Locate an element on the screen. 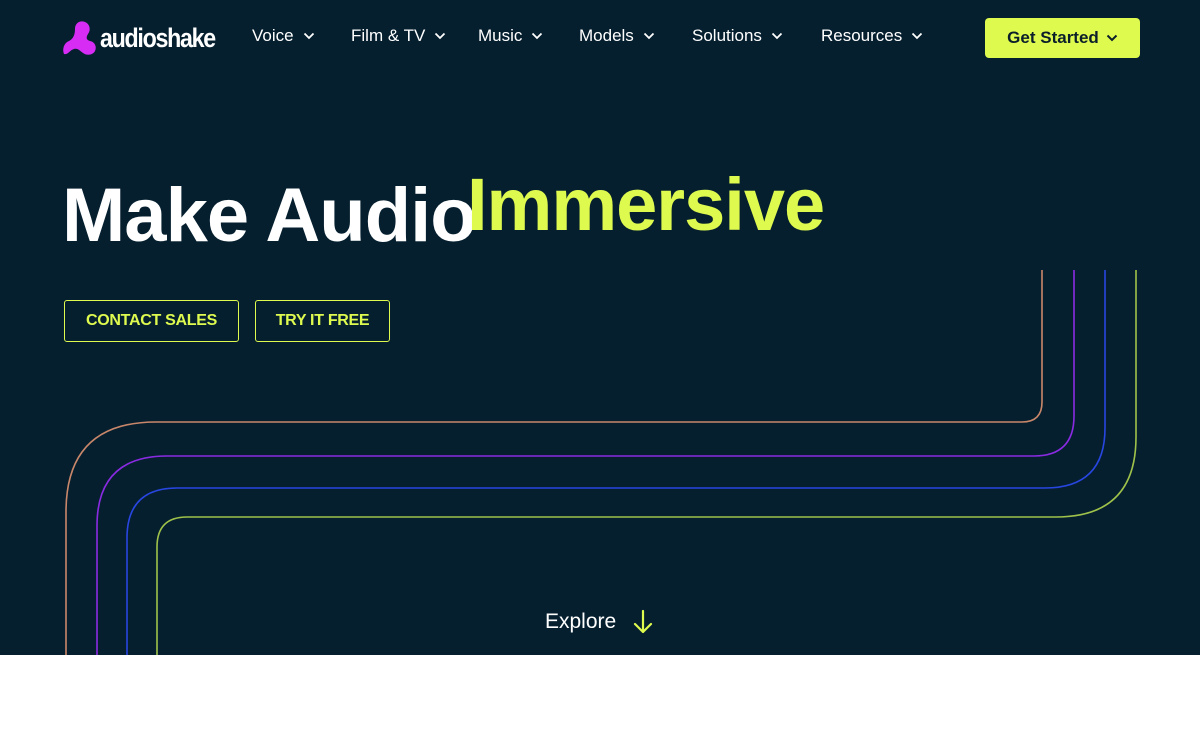  nav-item-resources: Resources is located at coordinates (872, 36).